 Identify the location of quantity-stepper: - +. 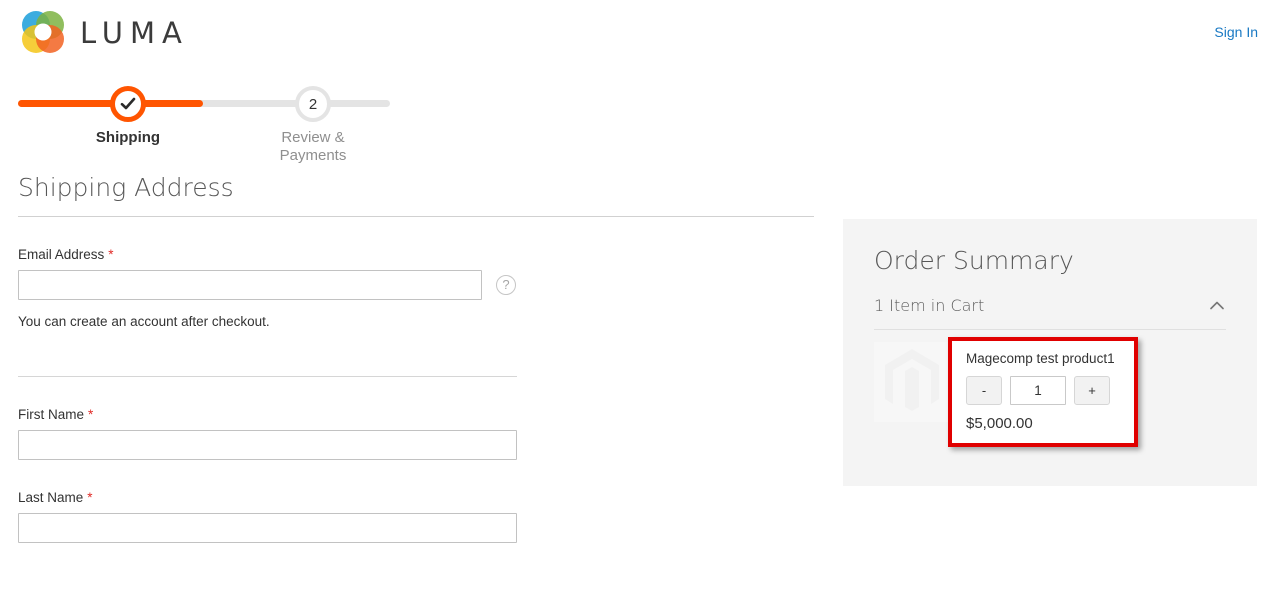
(1045, 390).